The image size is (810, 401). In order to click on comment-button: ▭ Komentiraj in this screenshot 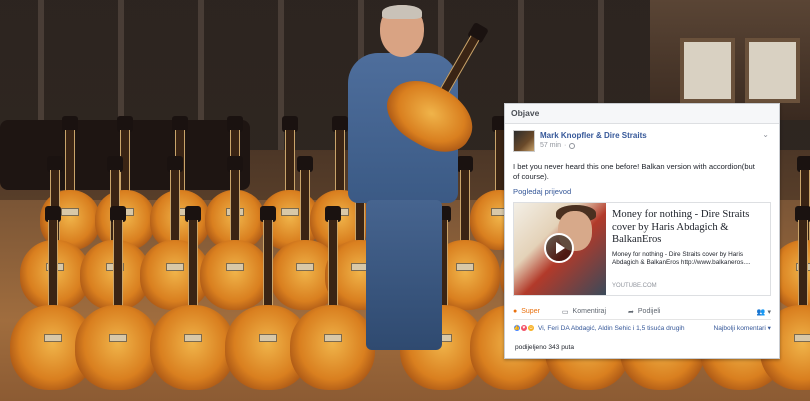, I will do `click(584, 312)`.